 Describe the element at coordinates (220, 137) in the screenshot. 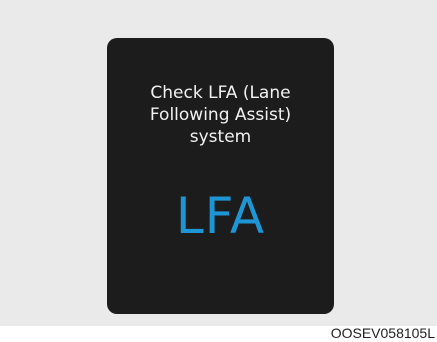

I see `warning-message-line-3: system` at that location.